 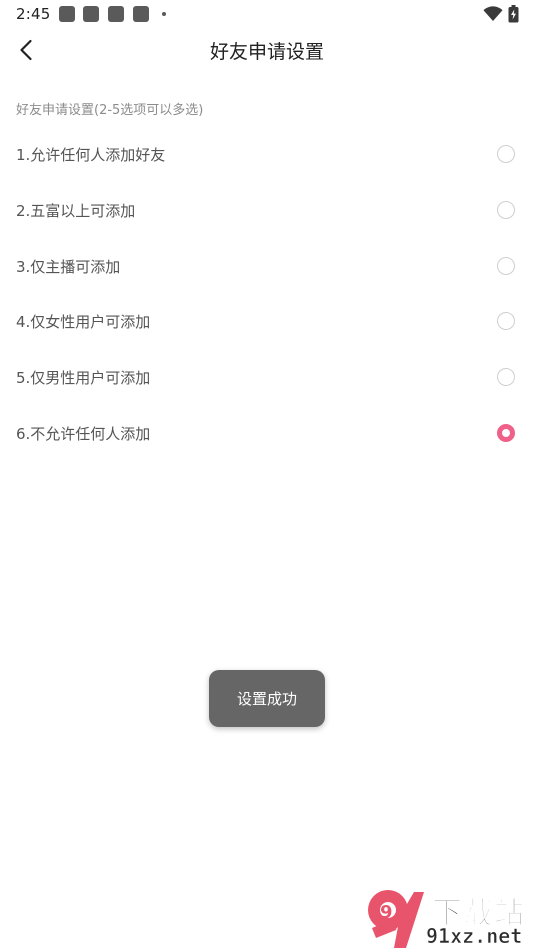 What do you see at coordinates (83, 378) in the screenshot?
I see `option-label: 5.仅男性用户可添加` at bounding box center [83, 378].